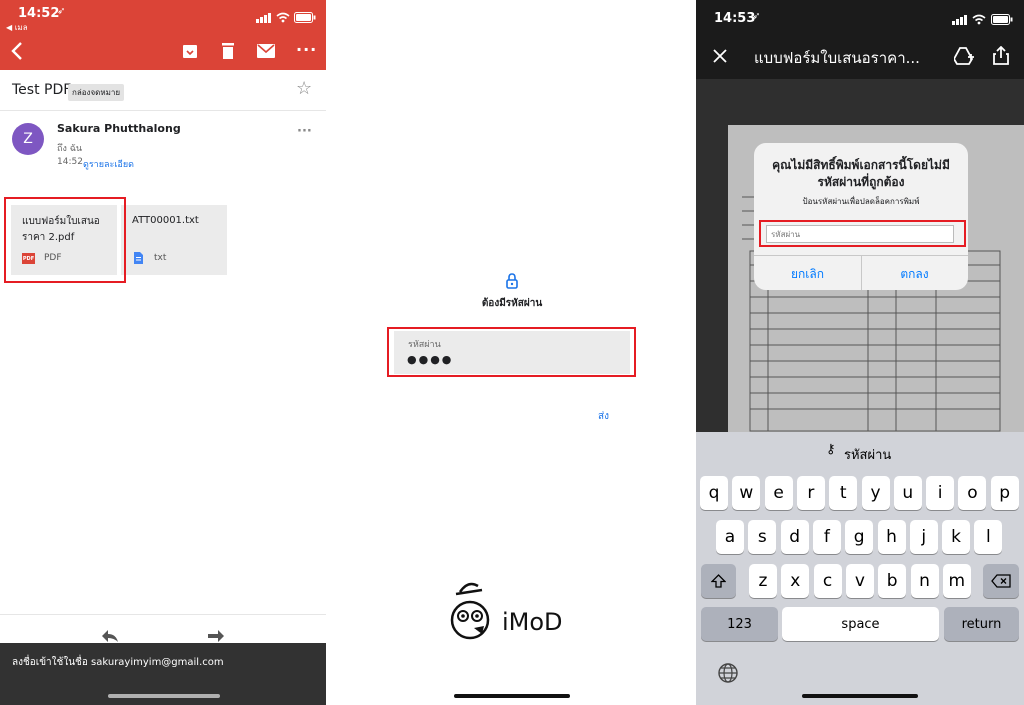  What do you see at coordinates (163, 16) in the screenshot?
I see `status-bar: 14:52 ➶ ◀ เมล` at bounding box center [163, 16].